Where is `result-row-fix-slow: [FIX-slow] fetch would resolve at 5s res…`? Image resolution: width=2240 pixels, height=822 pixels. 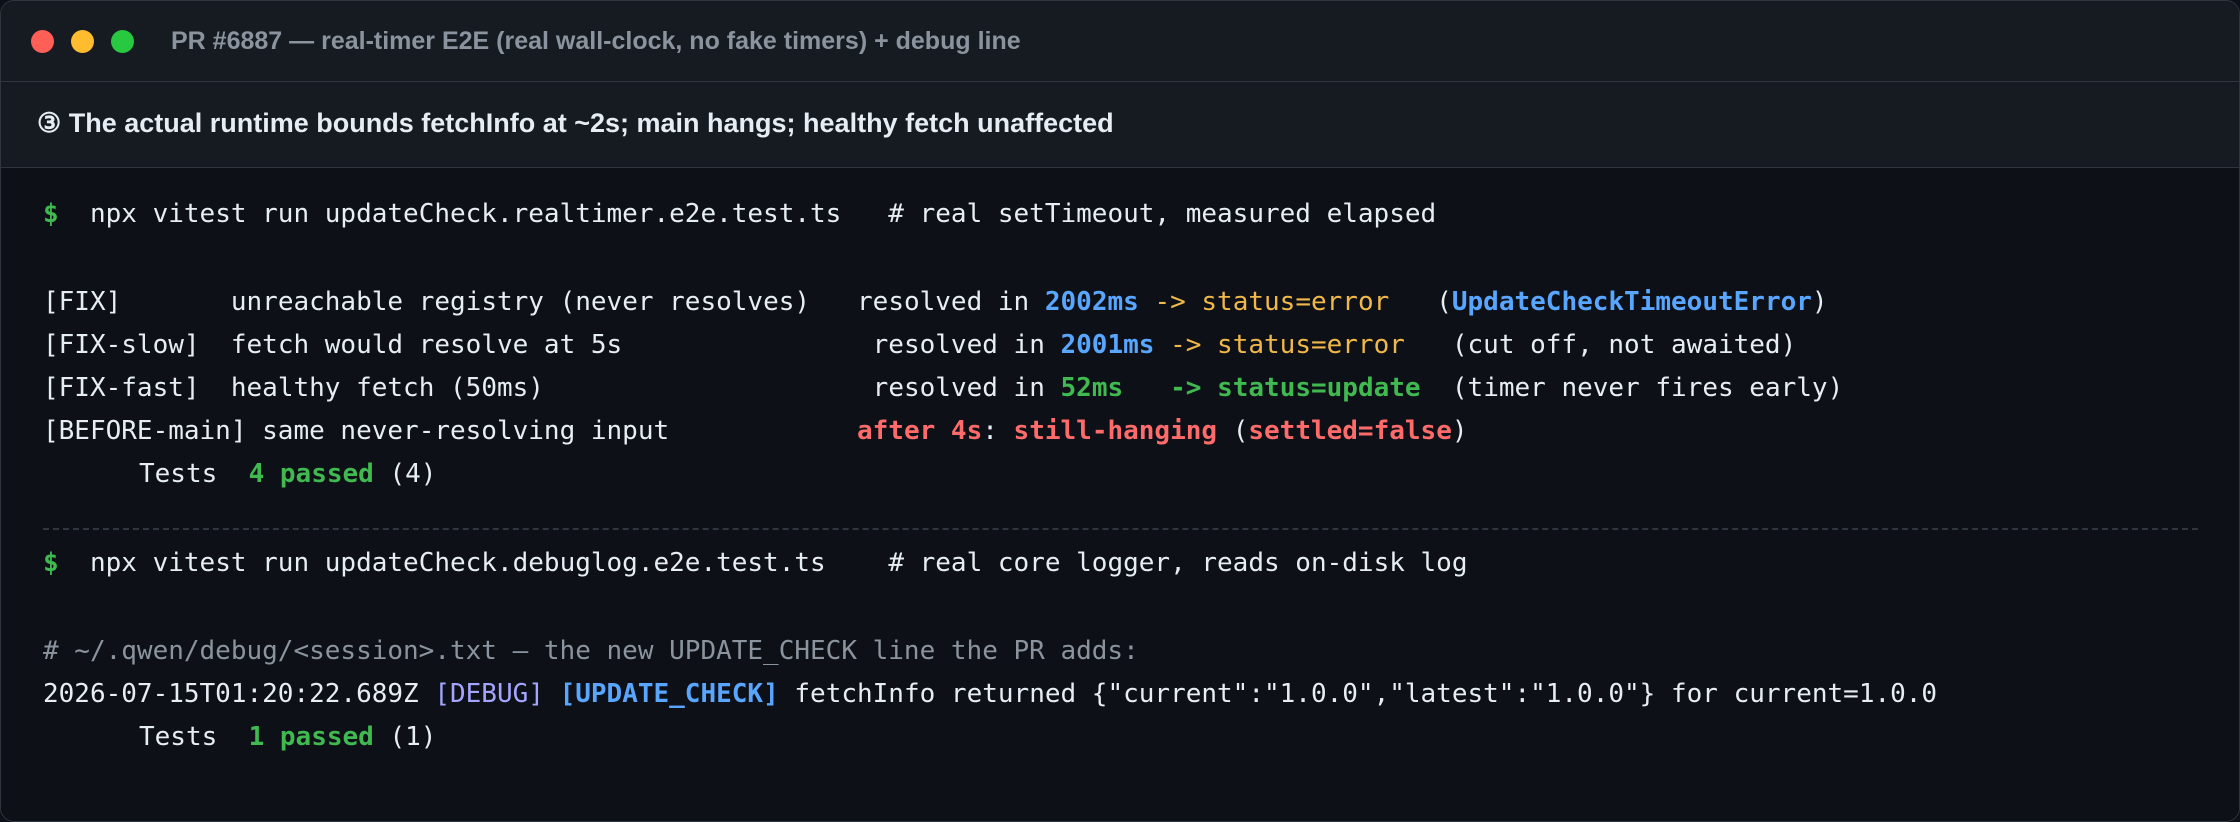
result-row-fix-slow: [FIX-slow] fetch would resolve at 5s res… is located at coordinates (919, 345).